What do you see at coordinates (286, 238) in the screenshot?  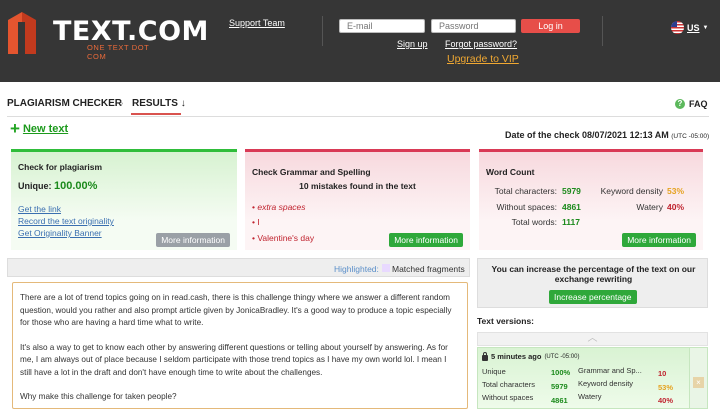 I see `mistake-text: Valentine's day` at bounding box center [286, 238].